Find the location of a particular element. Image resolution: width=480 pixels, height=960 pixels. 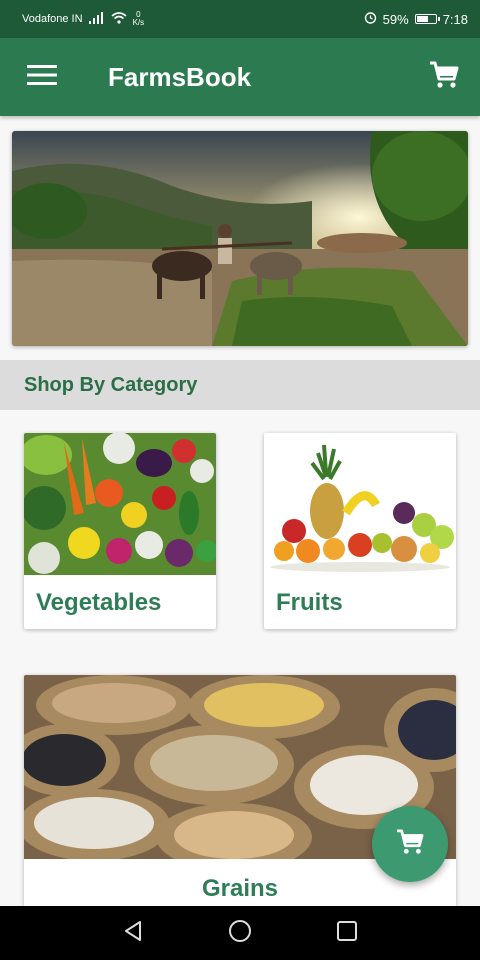

recents-square-icon is located at coordinates (347, 933).